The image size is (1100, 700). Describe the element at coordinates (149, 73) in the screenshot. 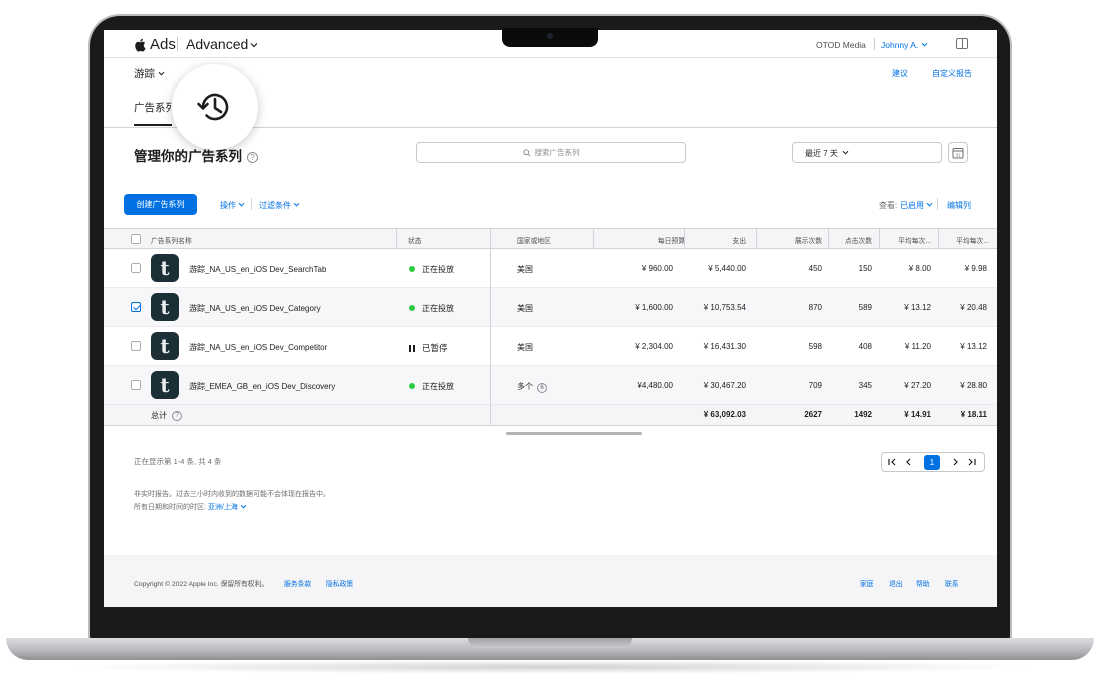

I see `app-selector: 游踪` at that location.